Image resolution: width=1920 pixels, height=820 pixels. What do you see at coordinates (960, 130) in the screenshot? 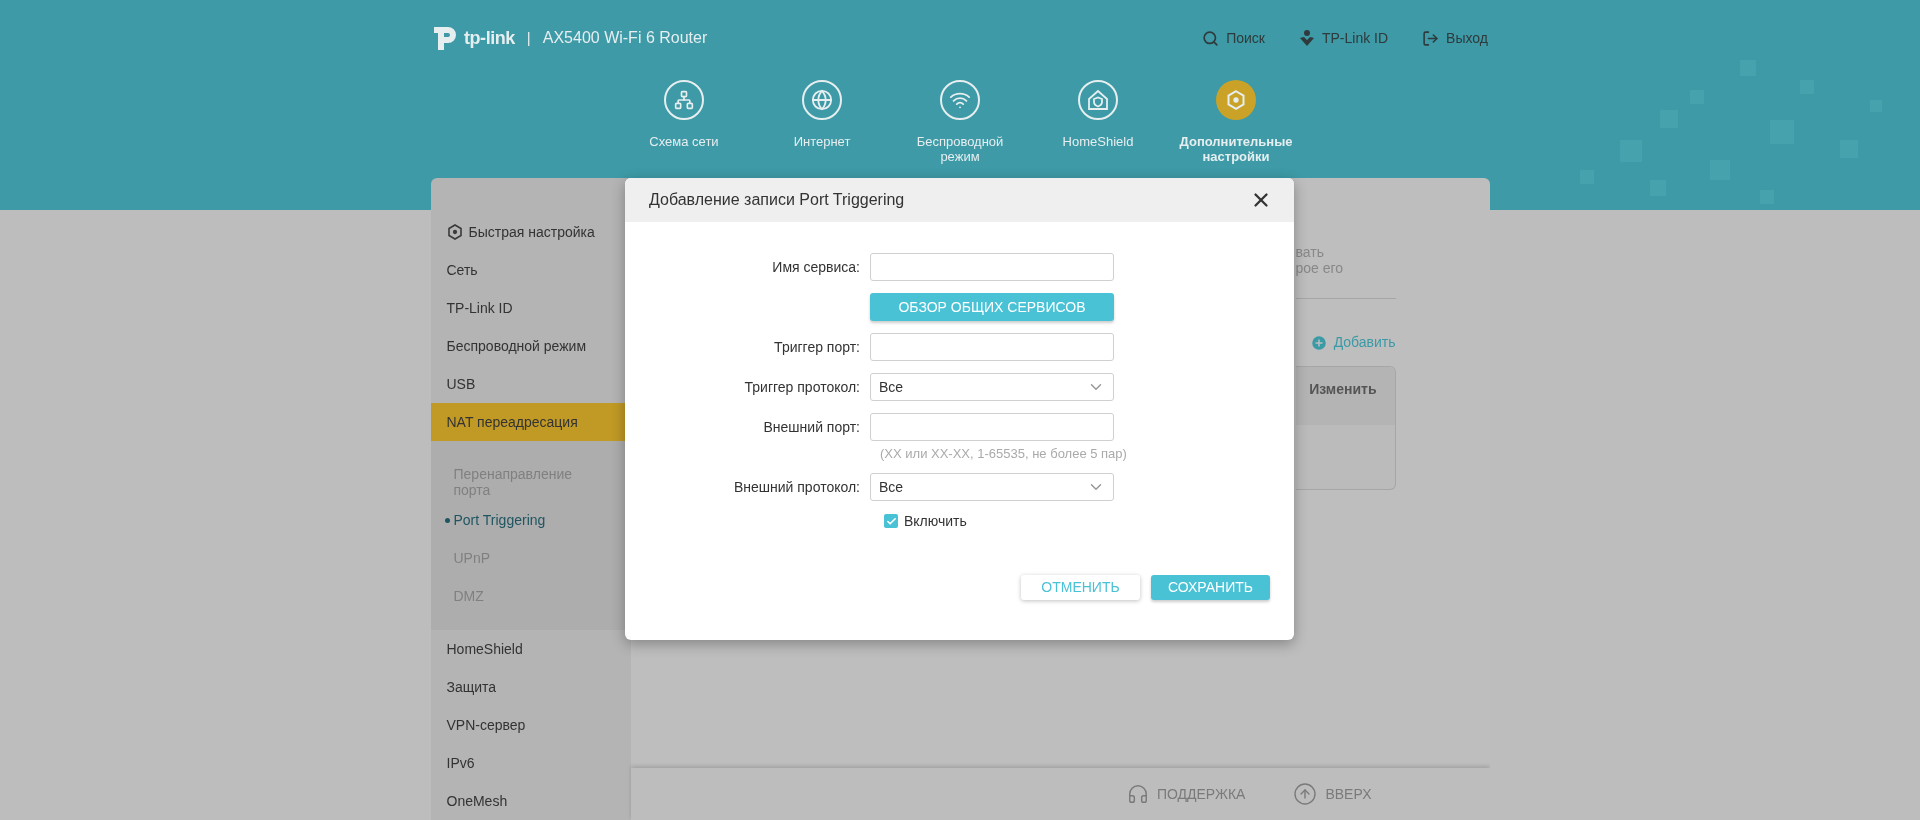
I see `nav-tab: Беспроводной режим` at bounding box center [960, 130].